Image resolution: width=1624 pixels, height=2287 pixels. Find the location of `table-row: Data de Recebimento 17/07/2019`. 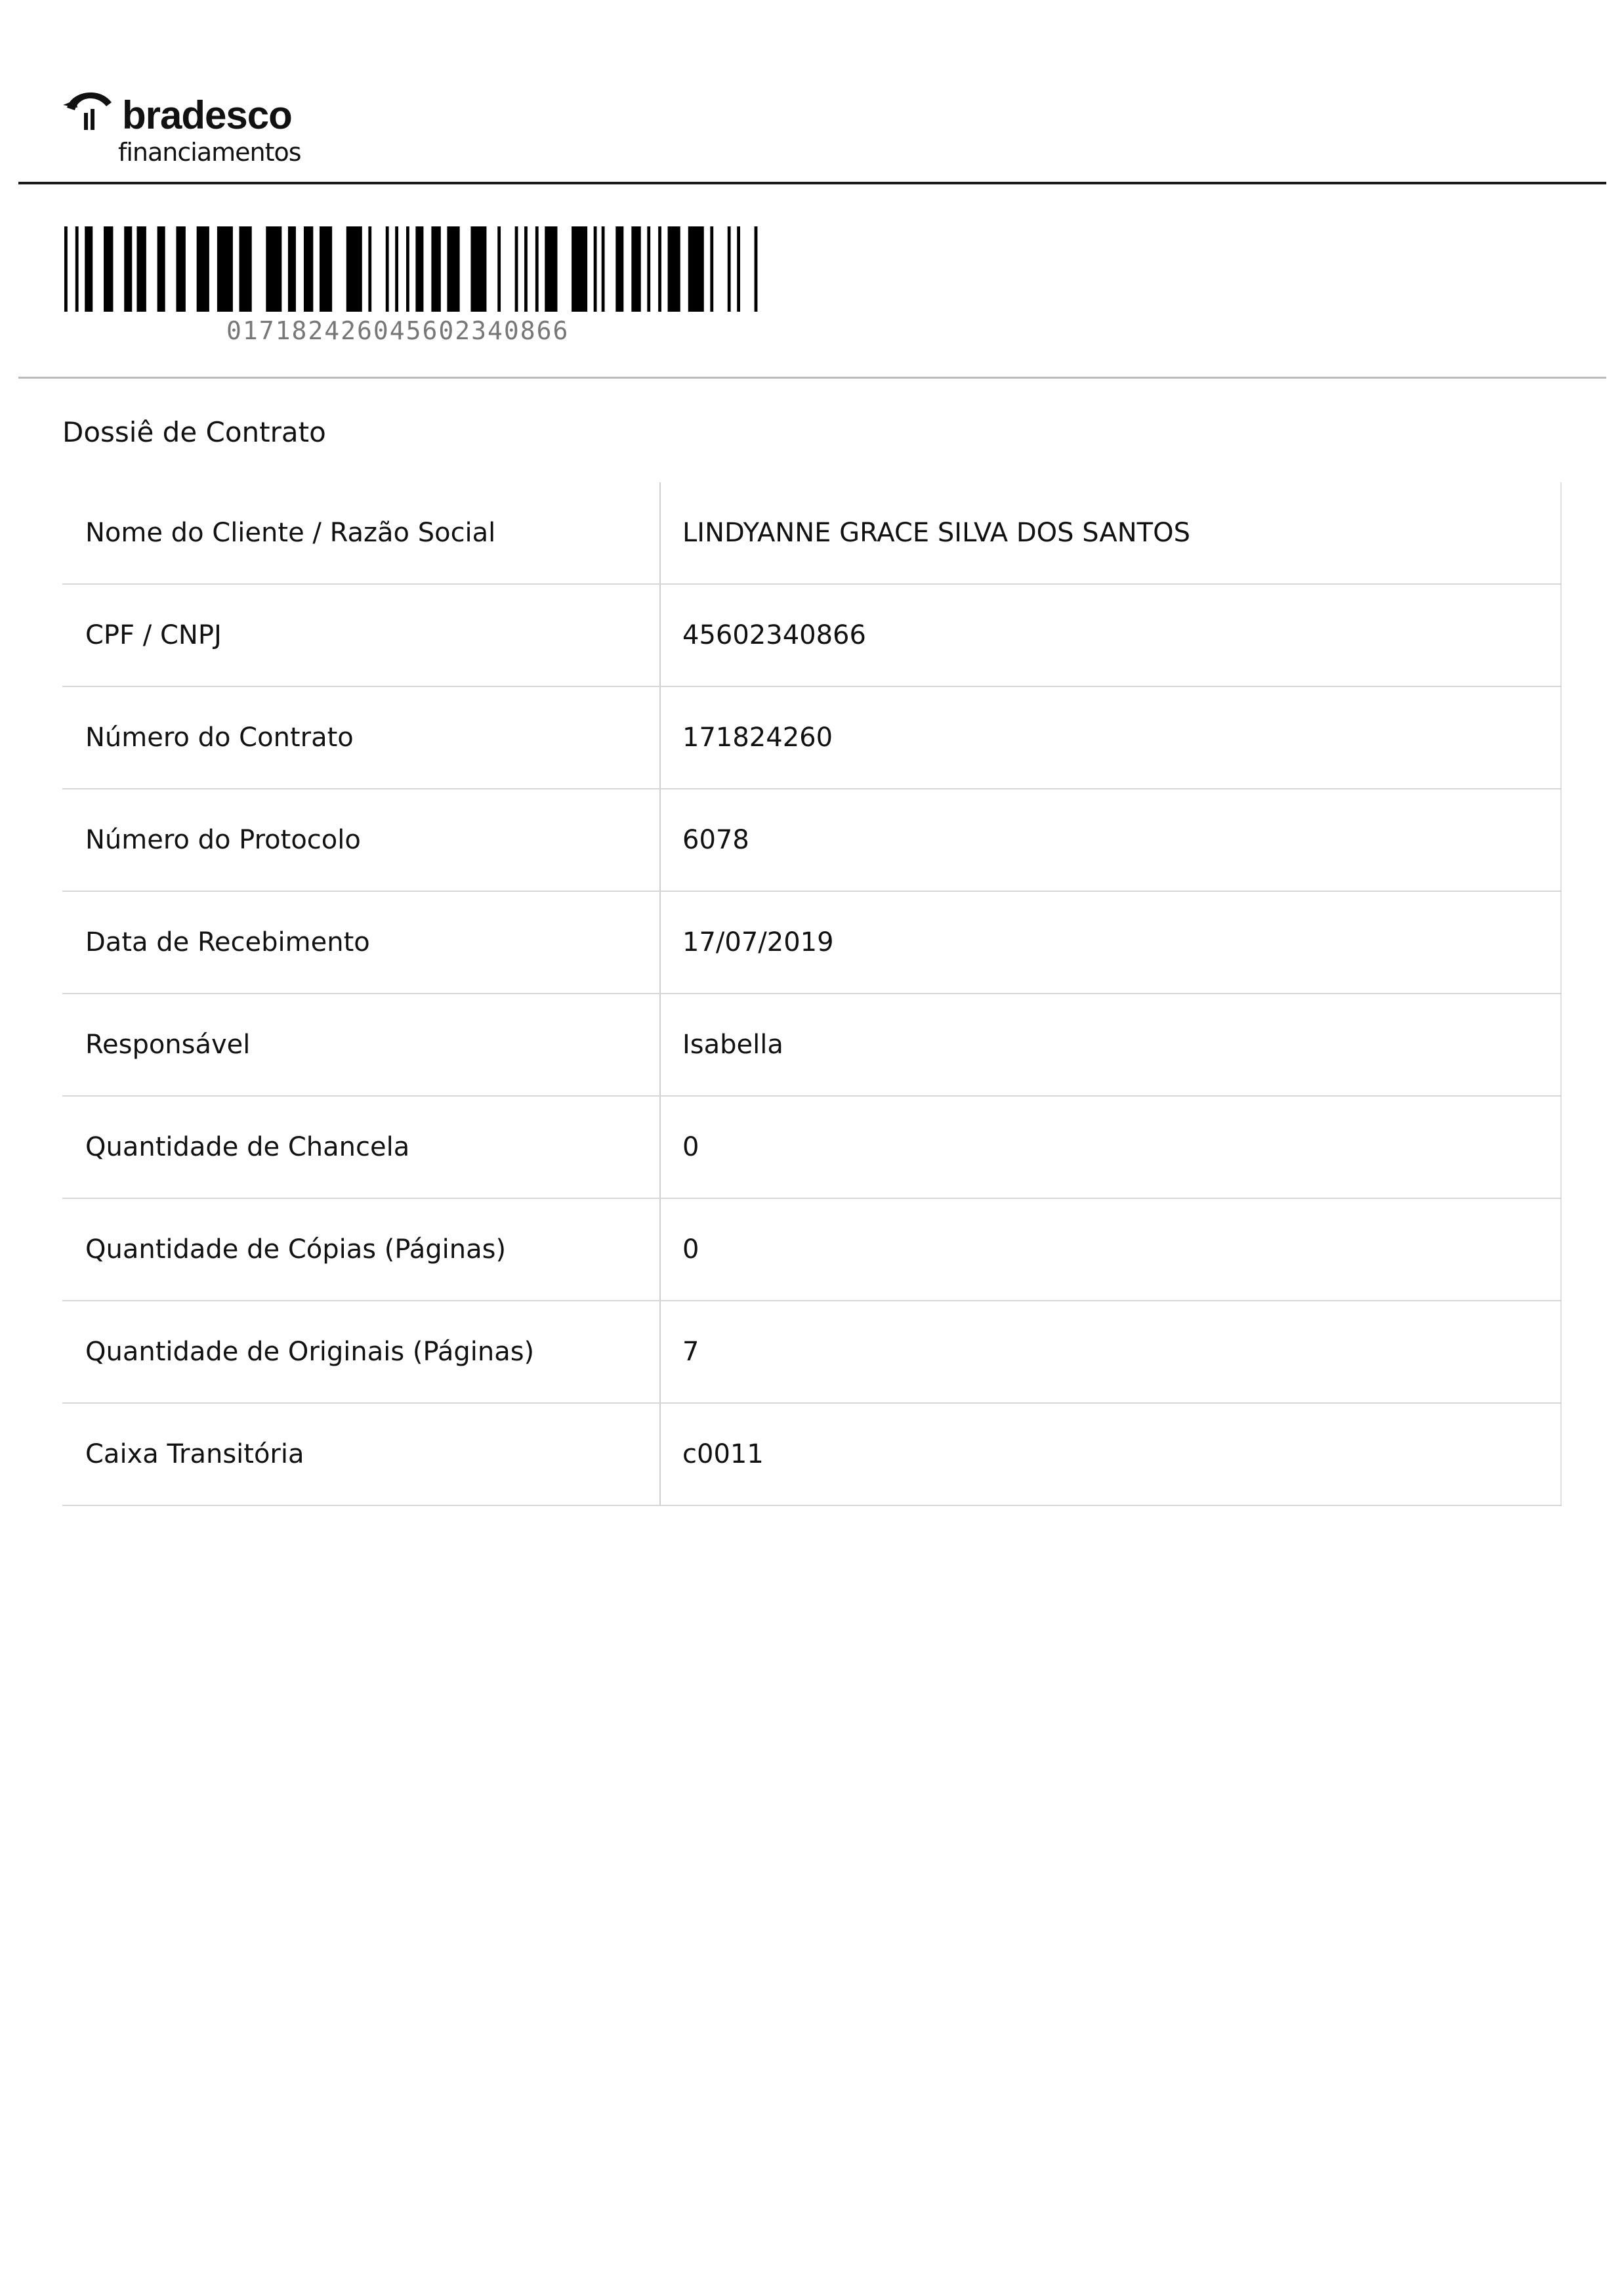

table-row: Data de Recebimento 17/07/2019 is located at coordinates (812, 943).